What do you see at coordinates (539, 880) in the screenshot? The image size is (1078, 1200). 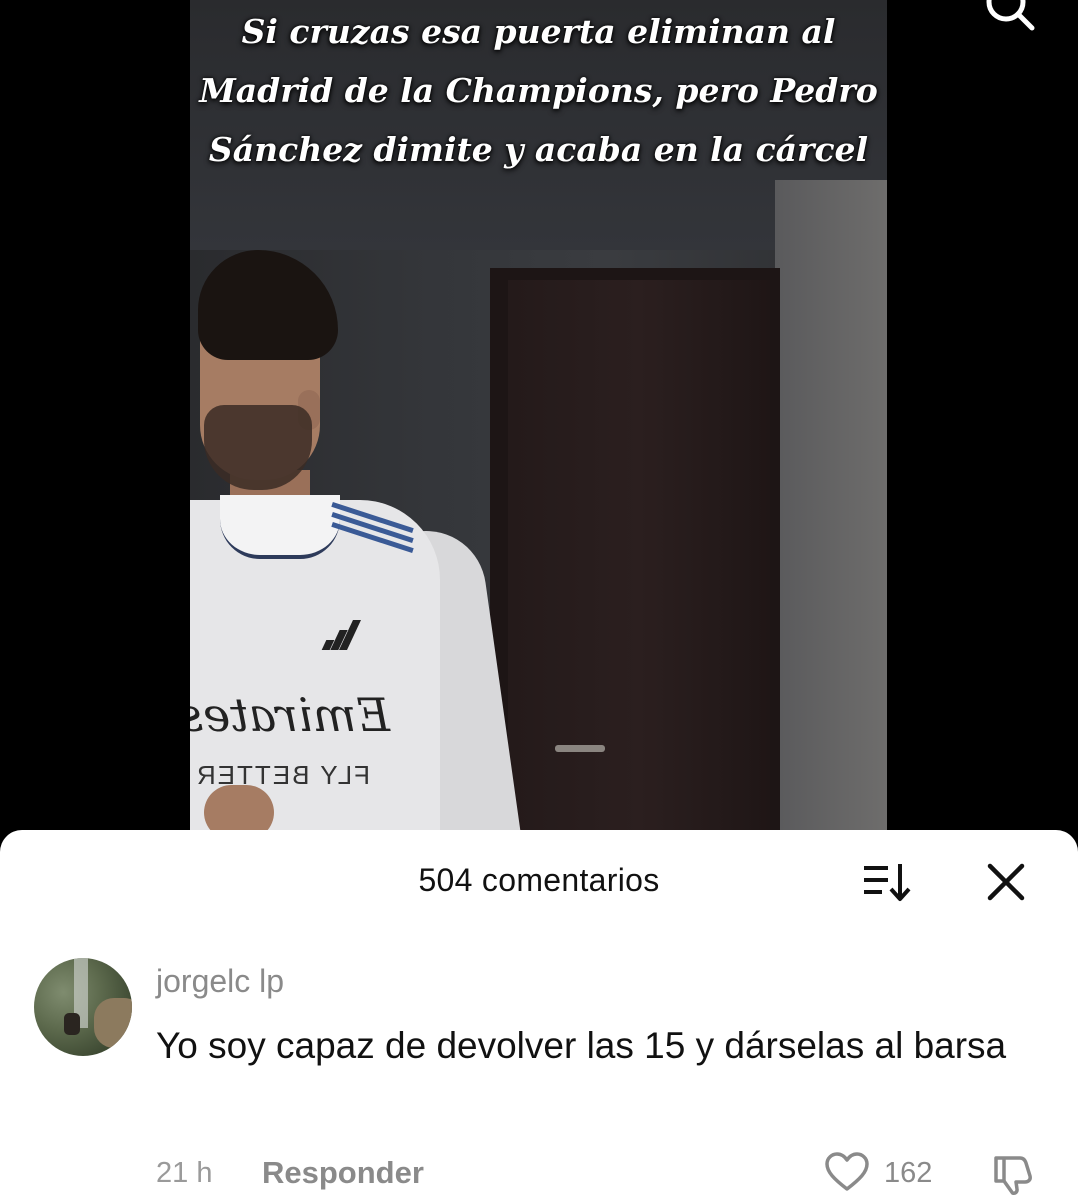 I see `comments-count-title: 504 comentarios` at bounding box center [539, 880].